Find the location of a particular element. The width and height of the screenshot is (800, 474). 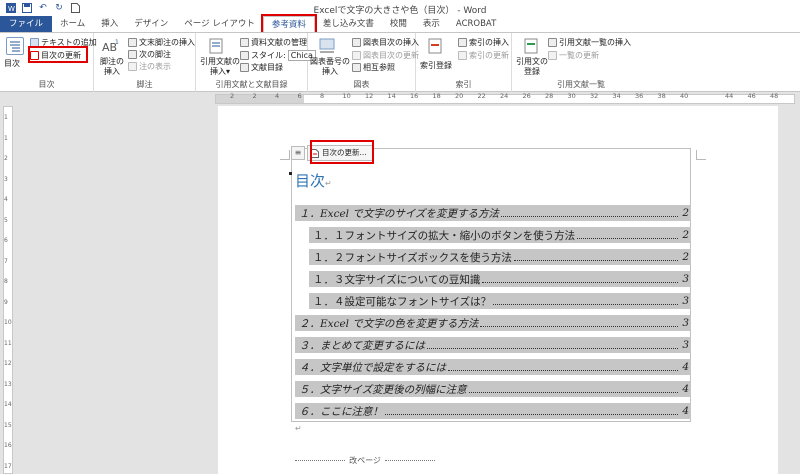

vertical-ruler-number: 17 is located at coordinates (8, 466).